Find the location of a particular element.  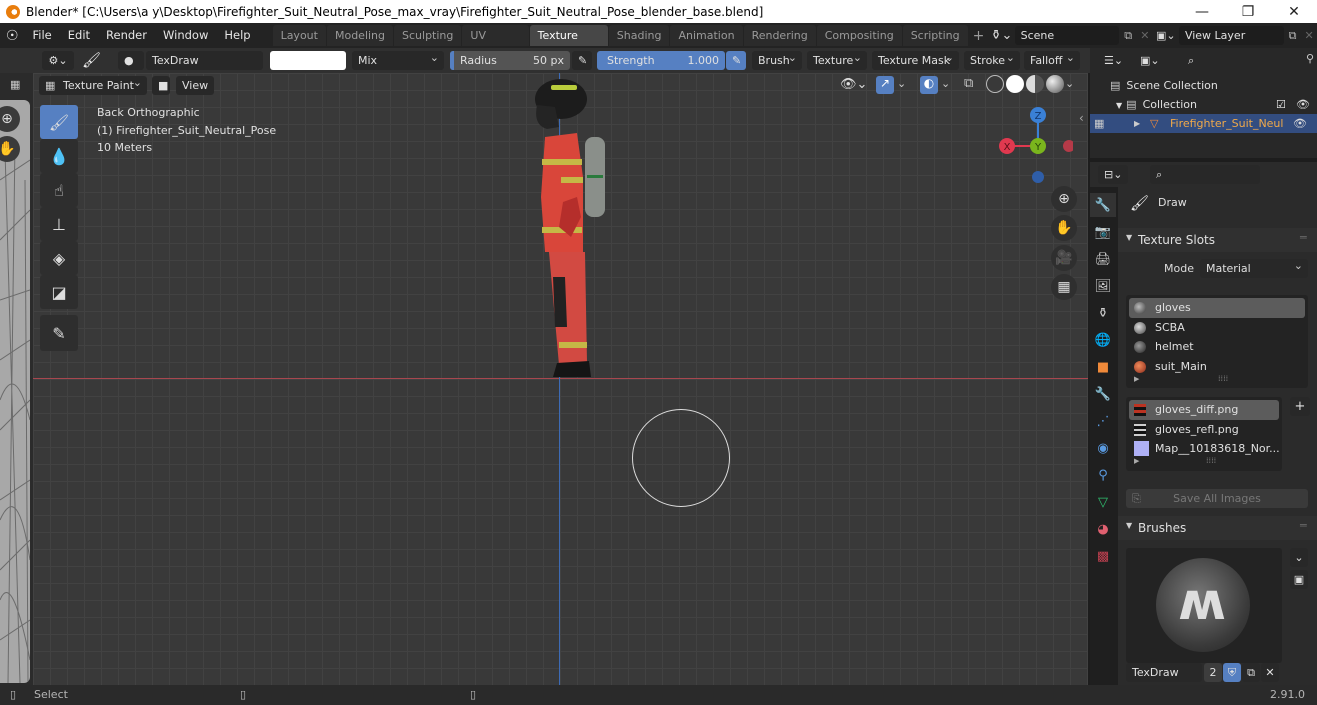

shading-dropdown-icon: ⌄ is located at coordinates (1069, 83).